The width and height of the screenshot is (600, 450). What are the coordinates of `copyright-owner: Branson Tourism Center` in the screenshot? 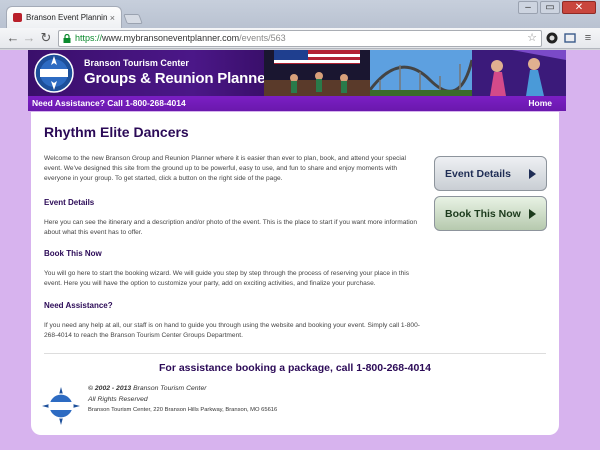 It's located at (169, 388).